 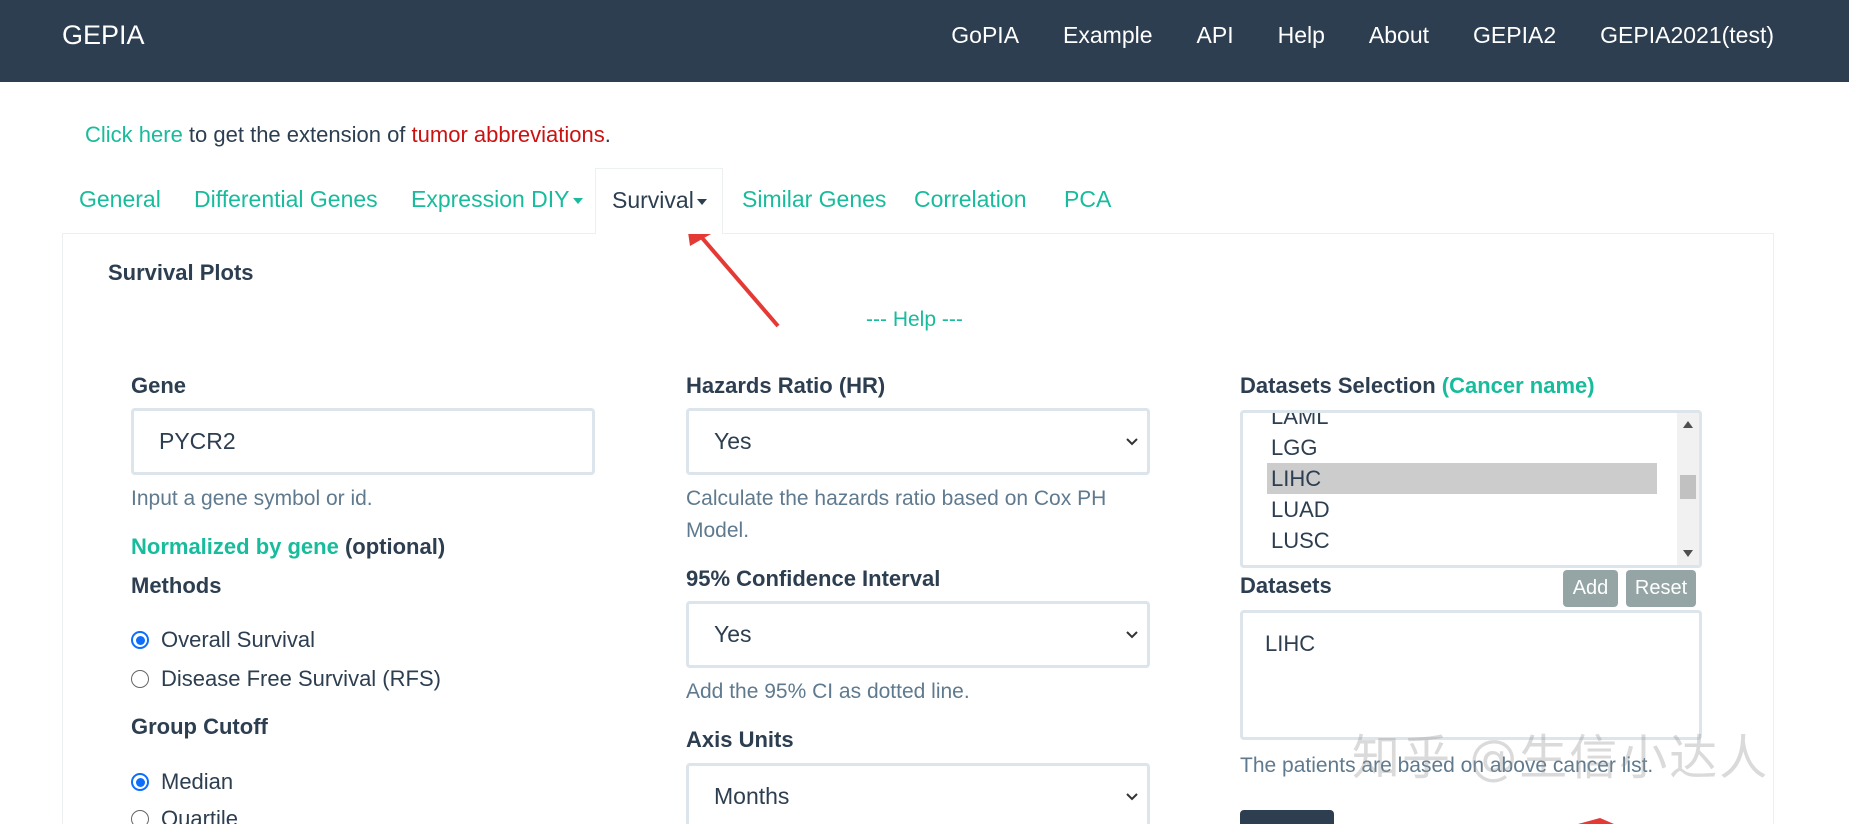 I want to click on nav-link-example: Example, so click(x=1107, y=35).